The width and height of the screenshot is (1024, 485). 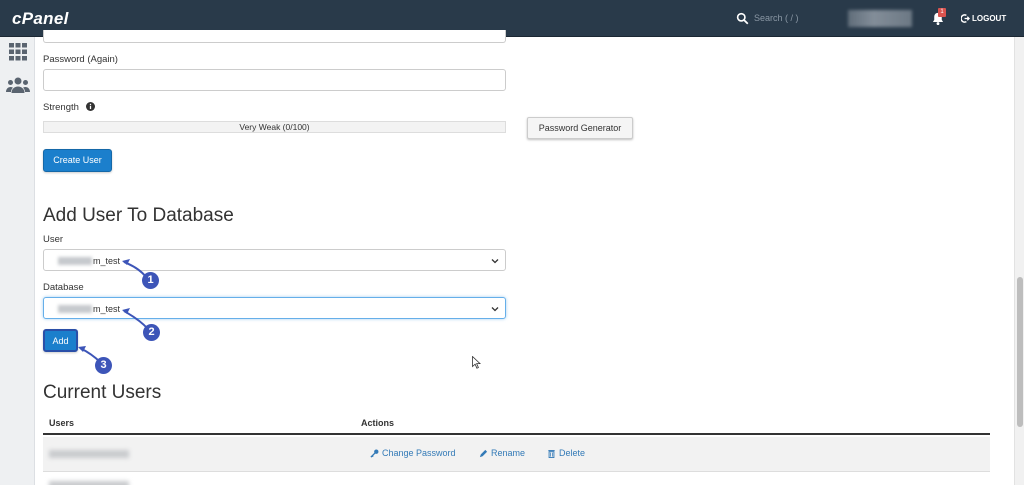 What do you see at coordinates (742, 18) in the screenshot?
I see `search-icon` at bounding box center [742, 18].